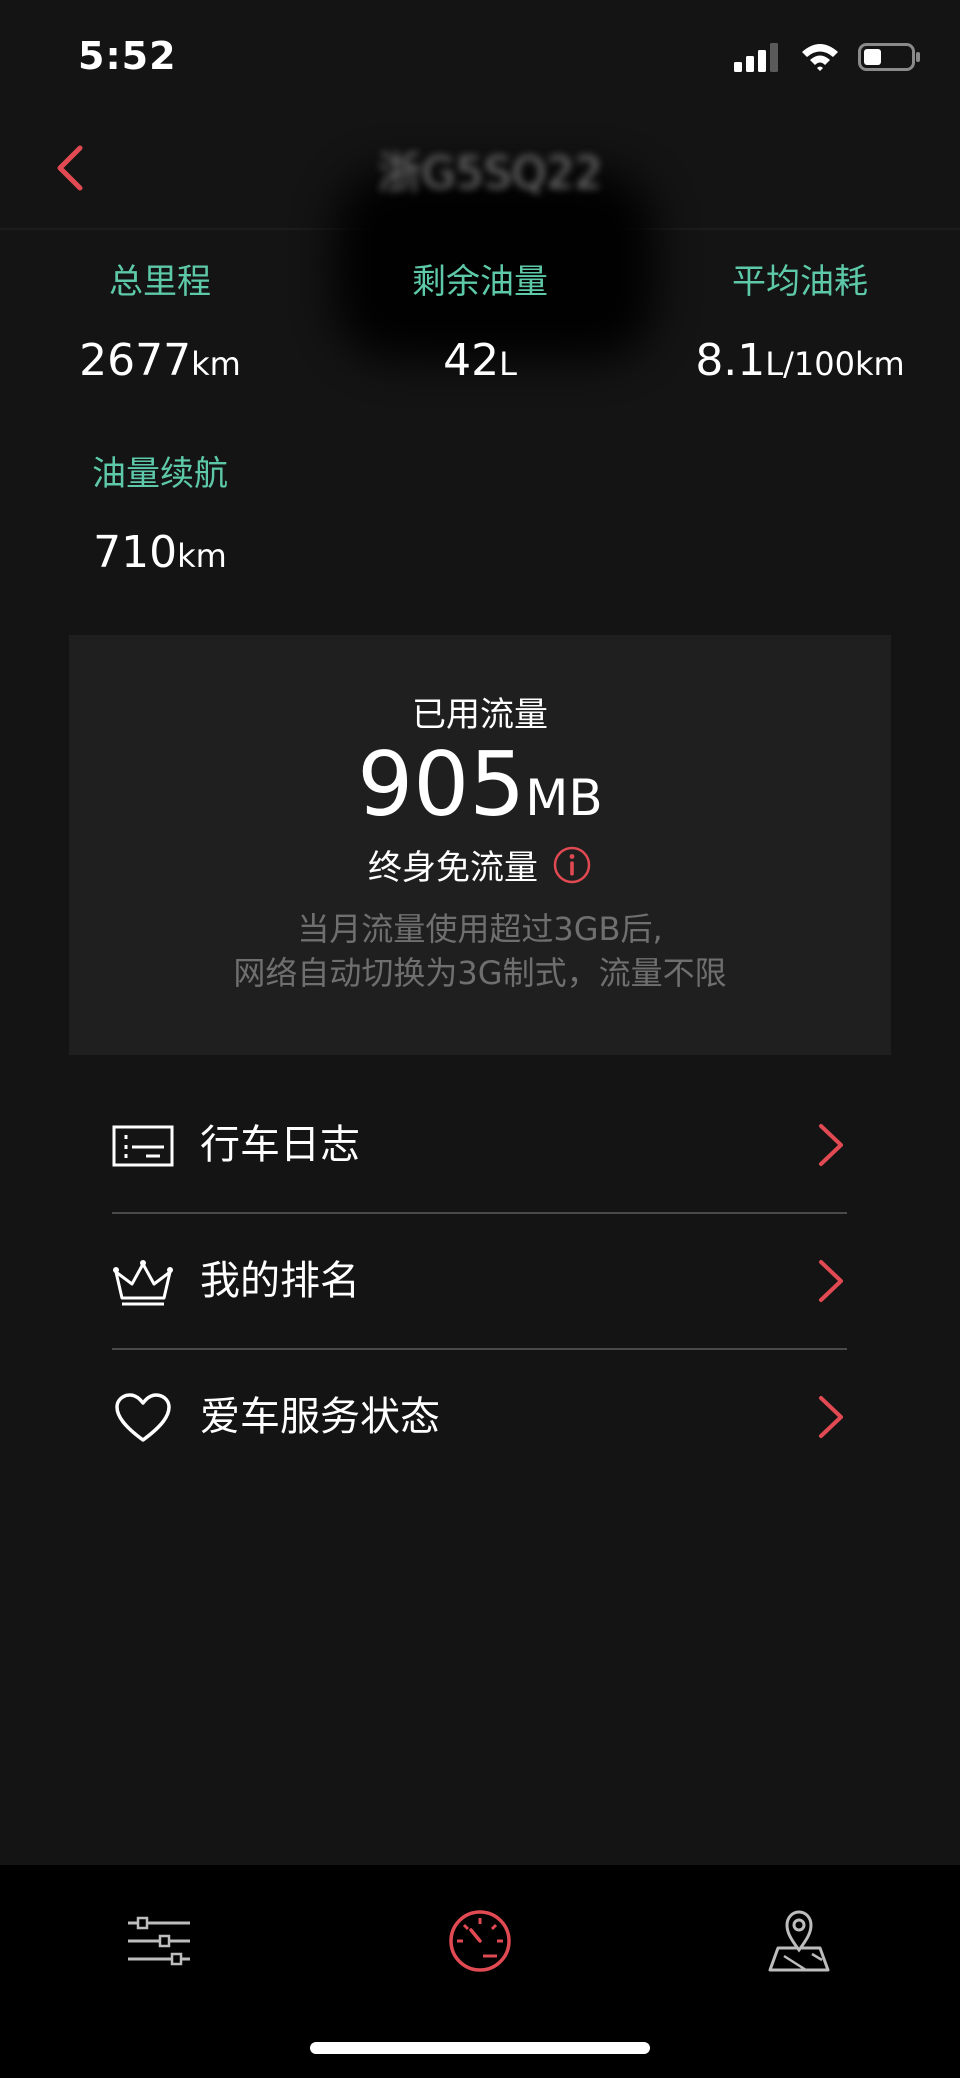 The width and height of the screenshot is (960, 2078). What do you see at coordinates (160, 360) in the screenshot?
I see `stat-value: 2677km` at bounding box center [160, 360].